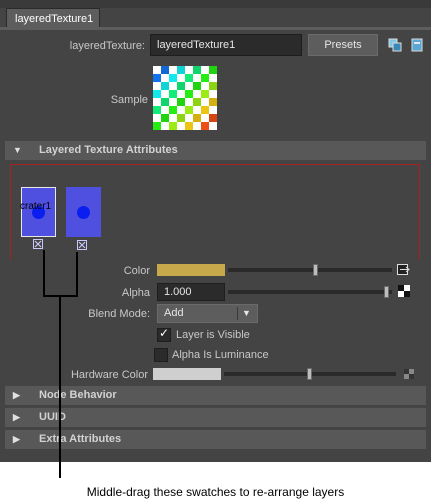 The height and width of the screenshot is (500, 431). What do you see at coordinates (315, 270) in the screenshot?
I see `color-slider-handle` at bounding box center [315, 270].